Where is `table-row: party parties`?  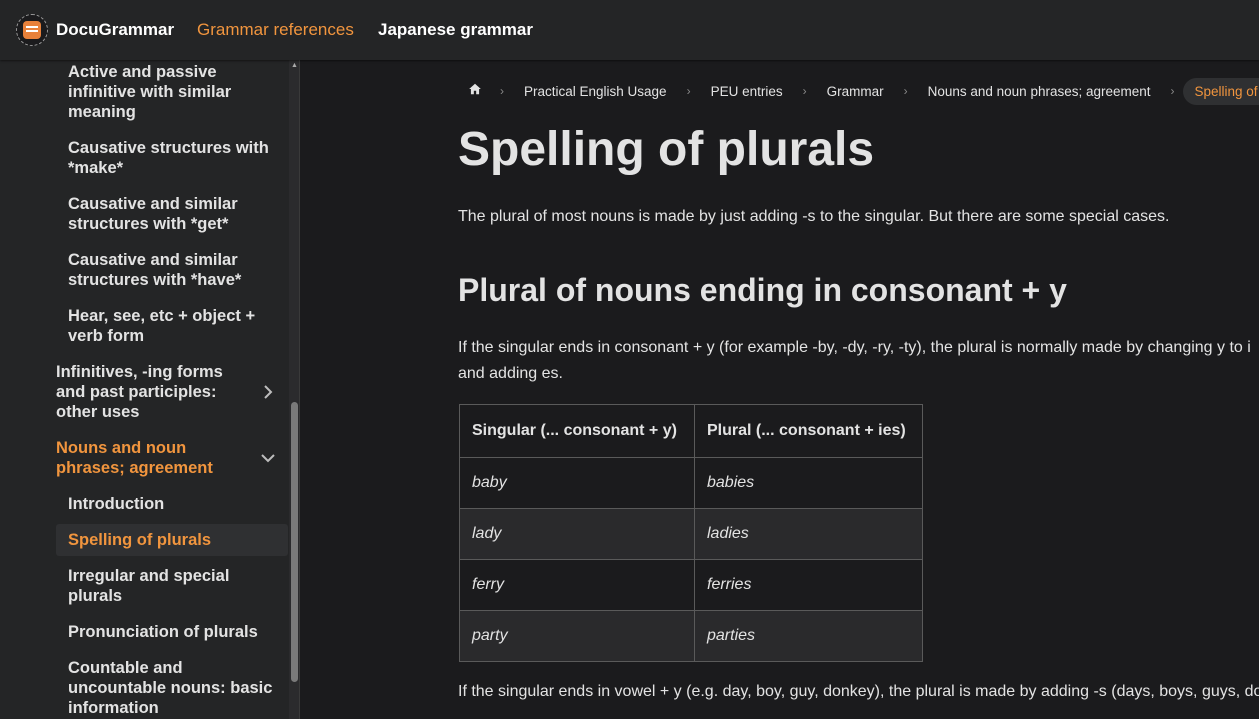 table-row: party parties is located at coordinates (691, 636).